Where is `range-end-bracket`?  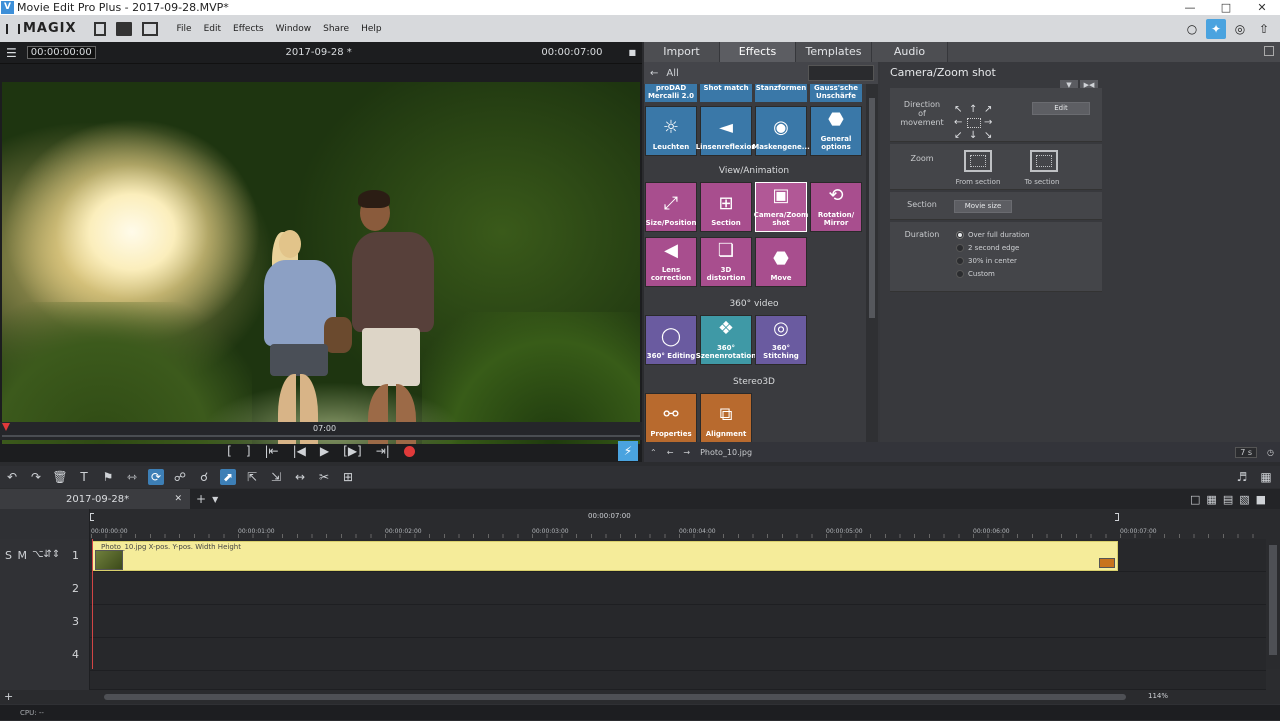
range-end-bracket is located at coordinates (1117, 517).